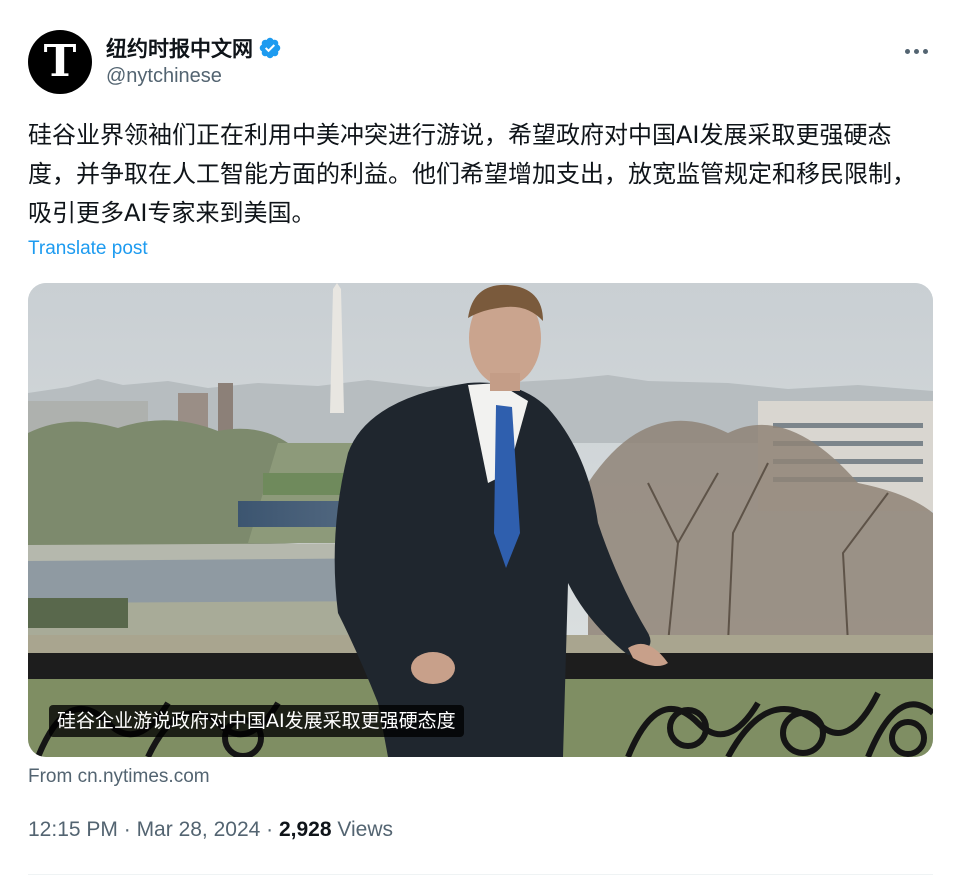  Describe the element at coordinates (480, 874) in the screenshot. I see `divider` at that location.